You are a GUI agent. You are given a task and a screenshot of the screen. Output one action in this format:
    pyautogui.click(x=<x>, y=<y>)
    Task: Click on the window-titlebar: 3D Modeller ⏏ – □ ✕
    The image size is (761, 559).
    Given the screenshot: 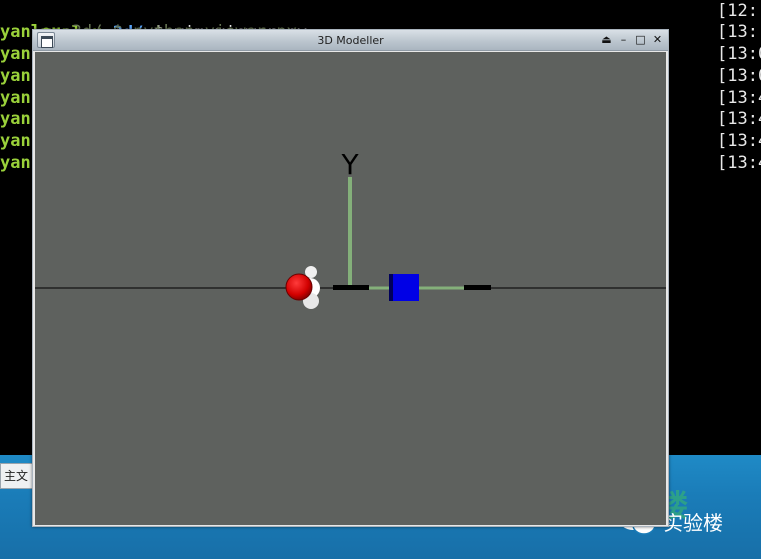 What is the action you would take?
    pyautogui.click(x=350, y=40)
    